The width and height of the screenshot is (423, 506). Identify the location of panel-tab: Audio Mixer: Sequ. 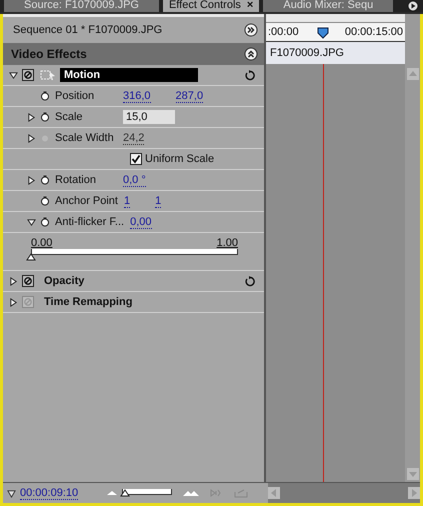
(328, 6).